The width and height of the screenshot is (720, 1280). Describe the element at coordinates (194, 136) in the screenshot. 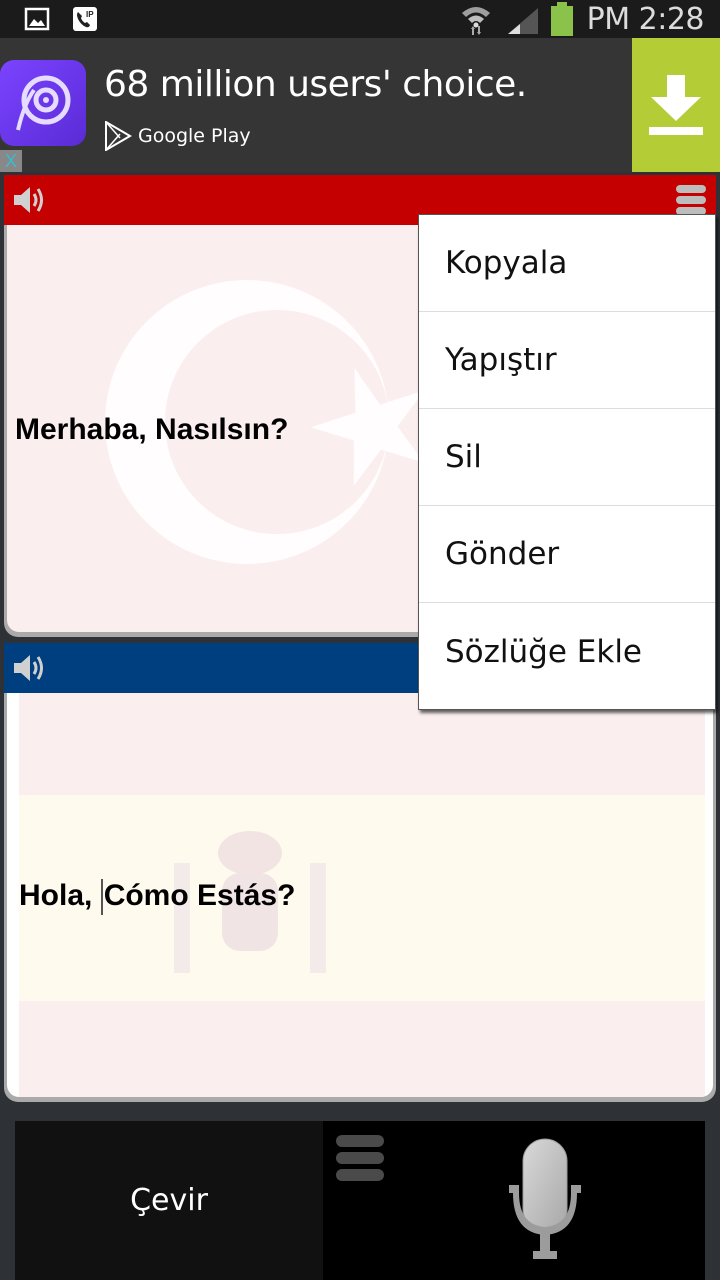

I see `store-label: Google Play` at that location.